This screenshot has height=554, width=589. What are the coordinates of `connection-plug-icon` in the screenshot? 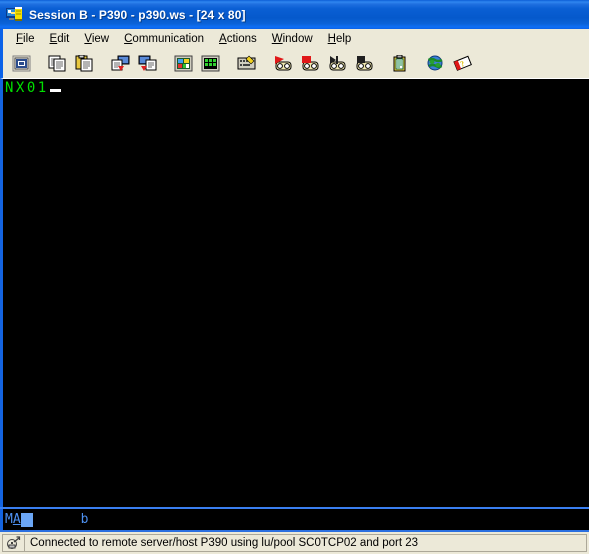 It's located at (13, 543).